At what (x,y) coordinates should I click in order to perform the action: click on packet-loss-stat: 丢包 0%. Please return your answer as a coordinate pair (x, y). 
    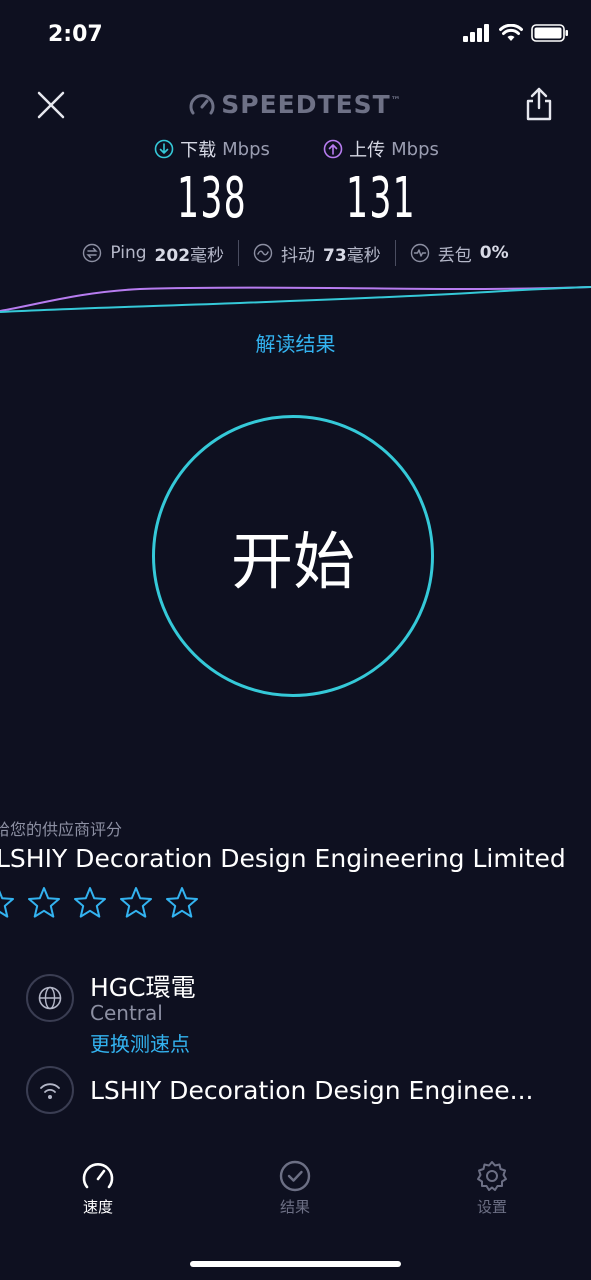
    Looking at the image, I should click on (459, 253).